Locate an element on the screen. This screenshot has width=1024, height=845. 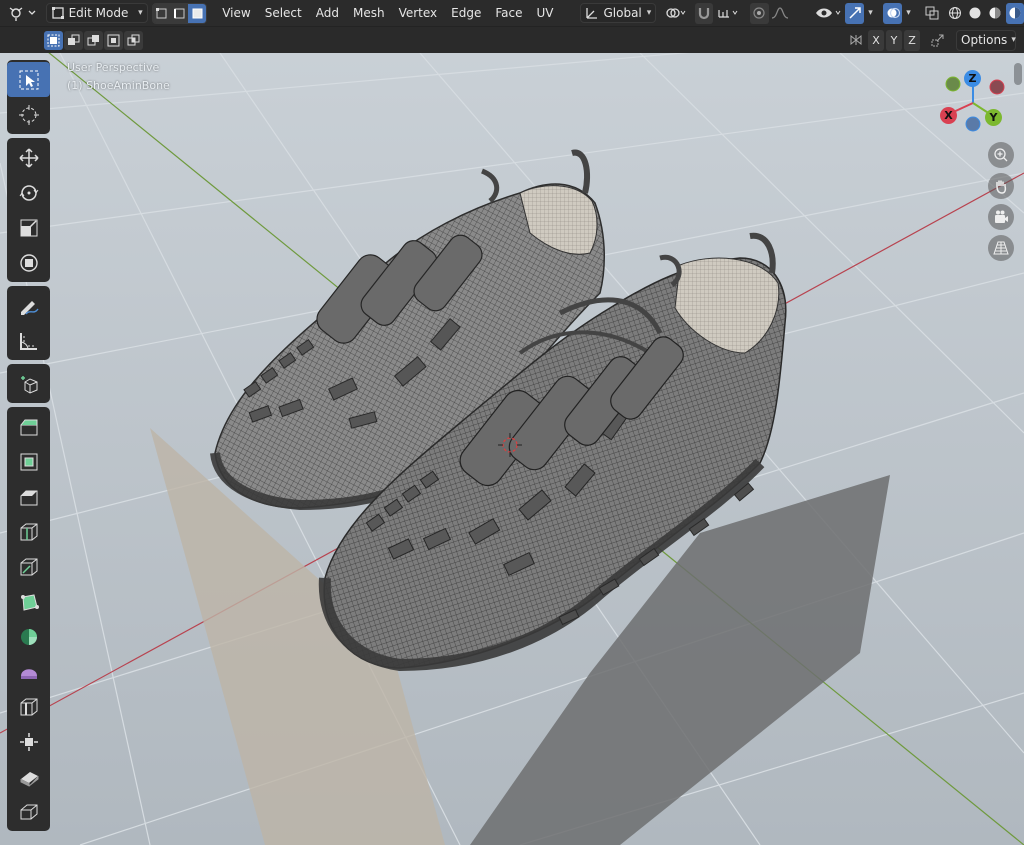
select-subtract-button is located at coordinates (93, 40).